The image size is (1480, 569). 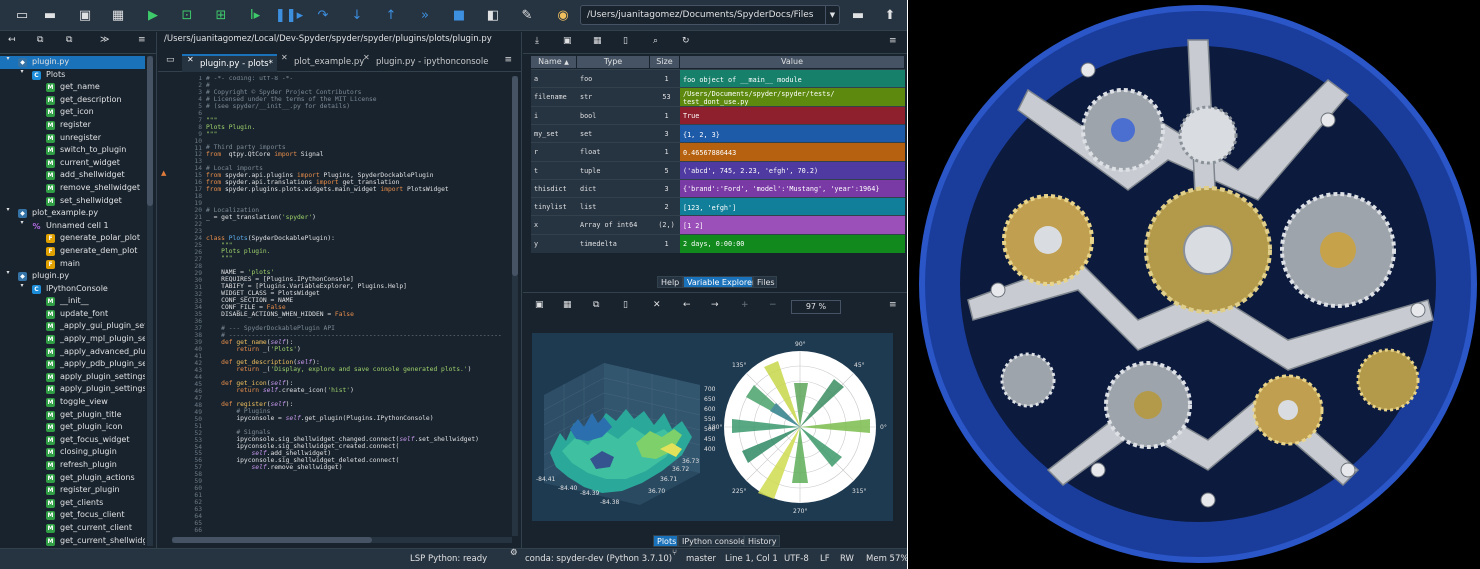 I want to click on variable-row: a foo 1 foo object of __main__ module, so click(x=718, y=79).